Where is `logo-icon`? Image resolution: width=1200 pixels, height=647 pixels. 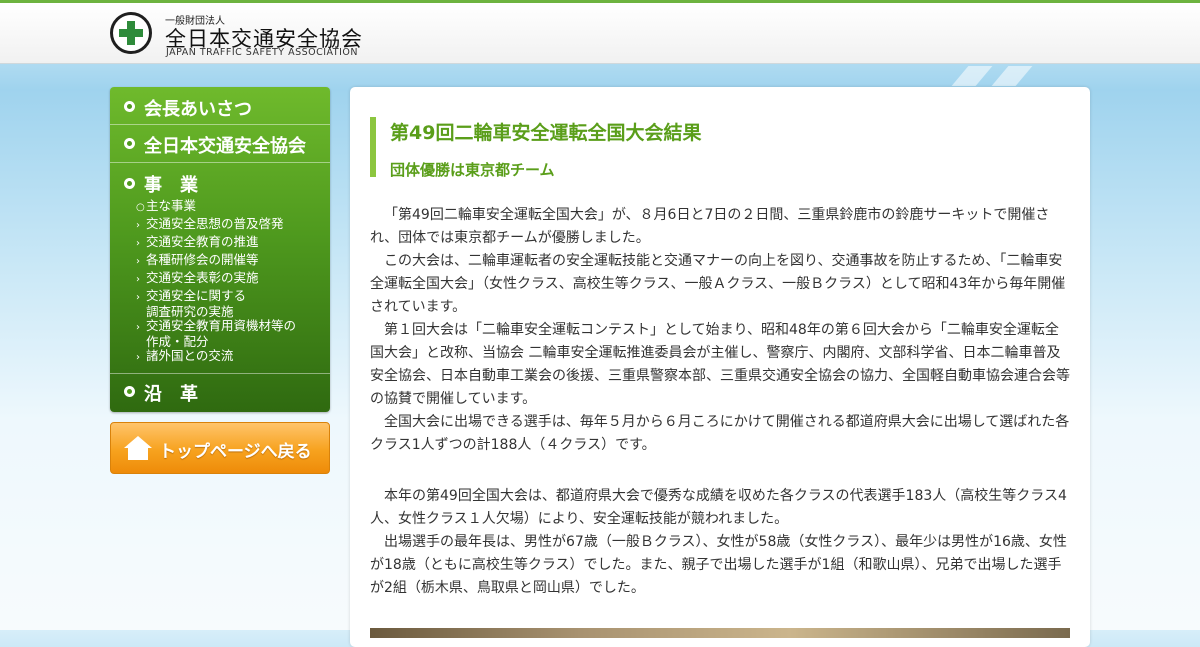 logo-icon is located at coordinates (131, 33).